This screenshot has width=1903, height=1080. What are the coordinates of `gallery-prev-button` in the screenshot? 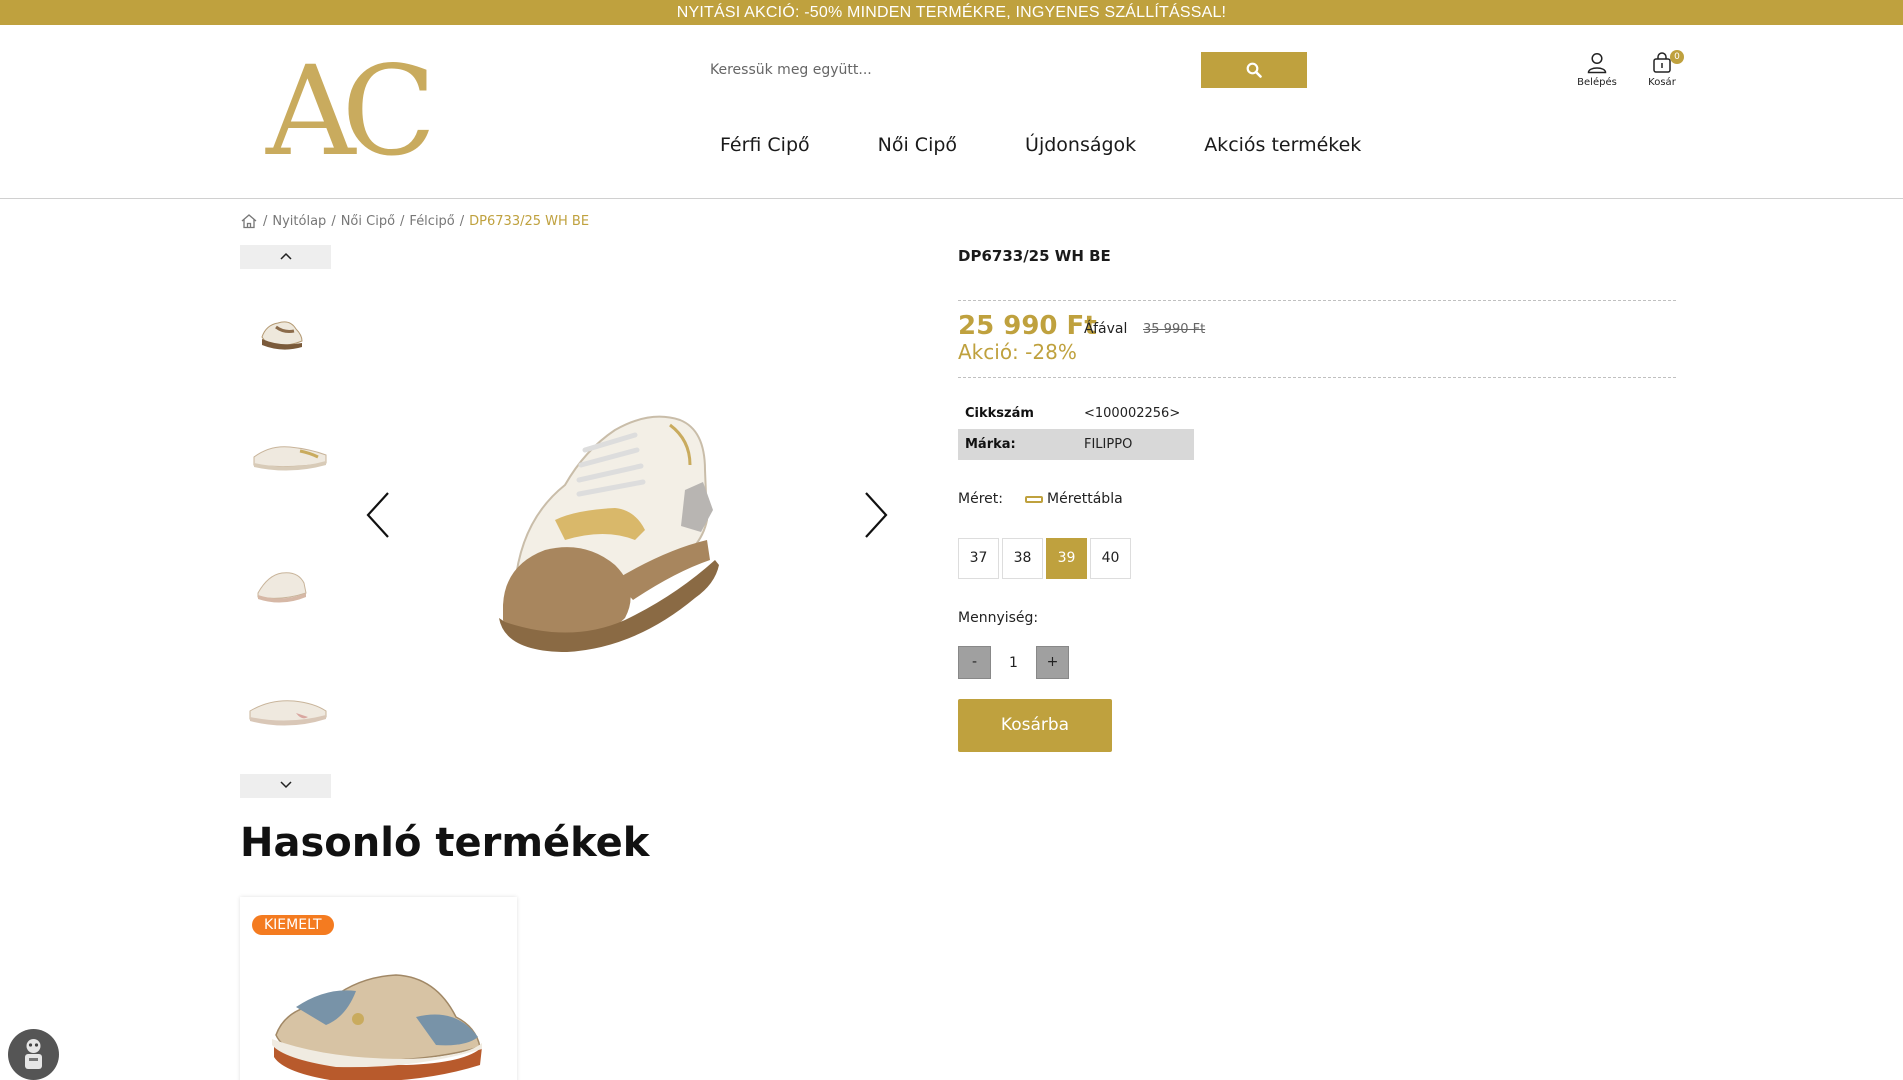 It's located at (379, 515).